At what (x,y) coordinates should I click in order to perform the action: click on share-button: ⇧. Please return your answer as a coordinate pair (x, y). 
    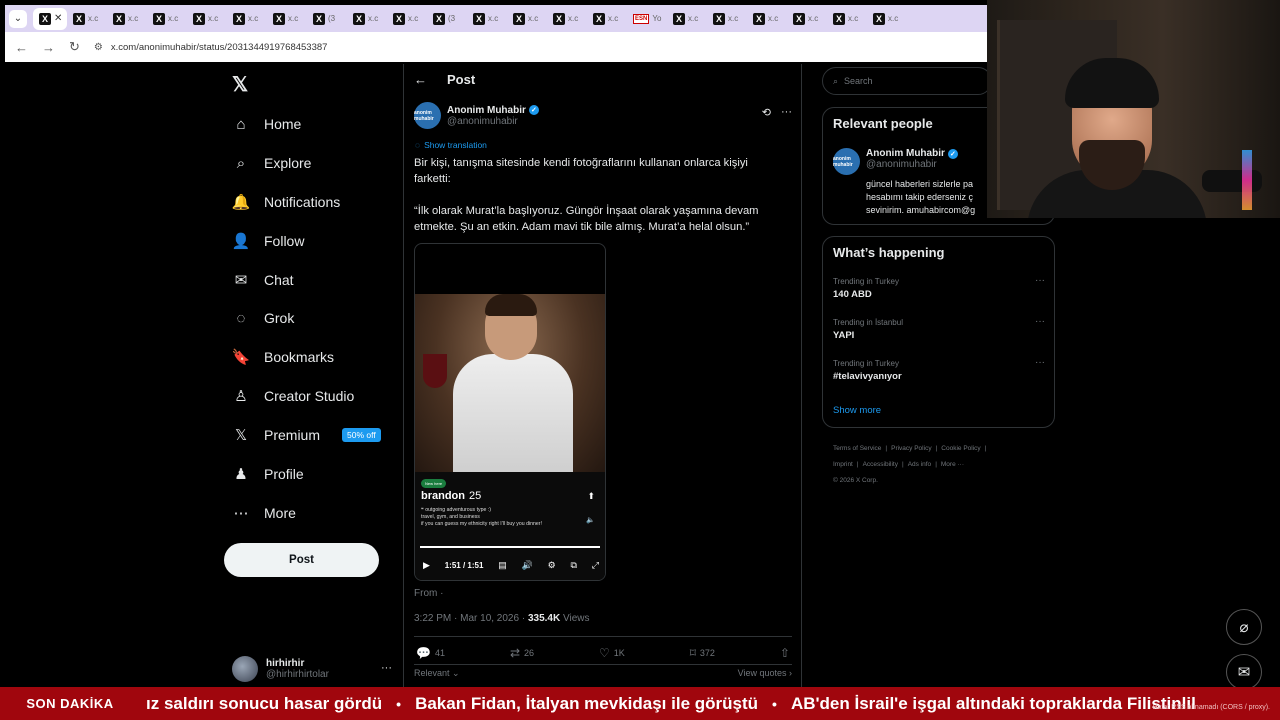
    Looking at the image, I should click on (785, 653).